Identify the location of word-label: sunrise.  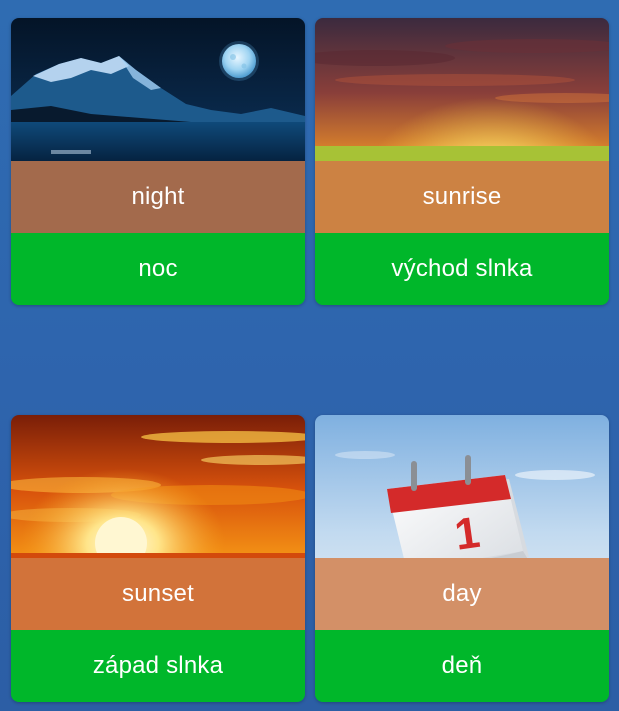
(462, 197).